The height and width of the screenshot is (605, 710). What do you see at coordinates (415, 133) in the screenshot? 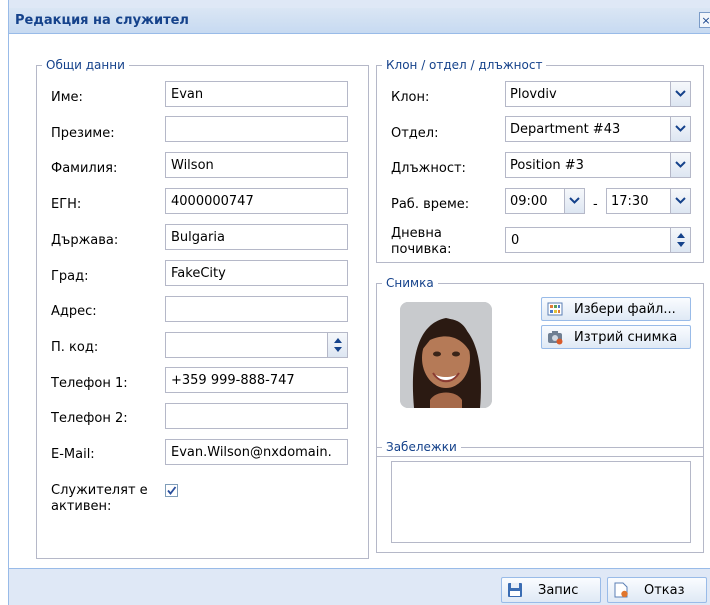
I see `department-label: Отдел:` at bounding box center [415, 133].